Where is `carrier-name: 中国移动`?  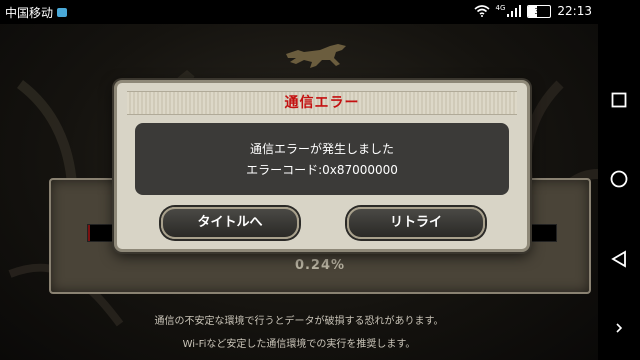 carrier-name: 中国移动 is located at coordinates (29, 13).